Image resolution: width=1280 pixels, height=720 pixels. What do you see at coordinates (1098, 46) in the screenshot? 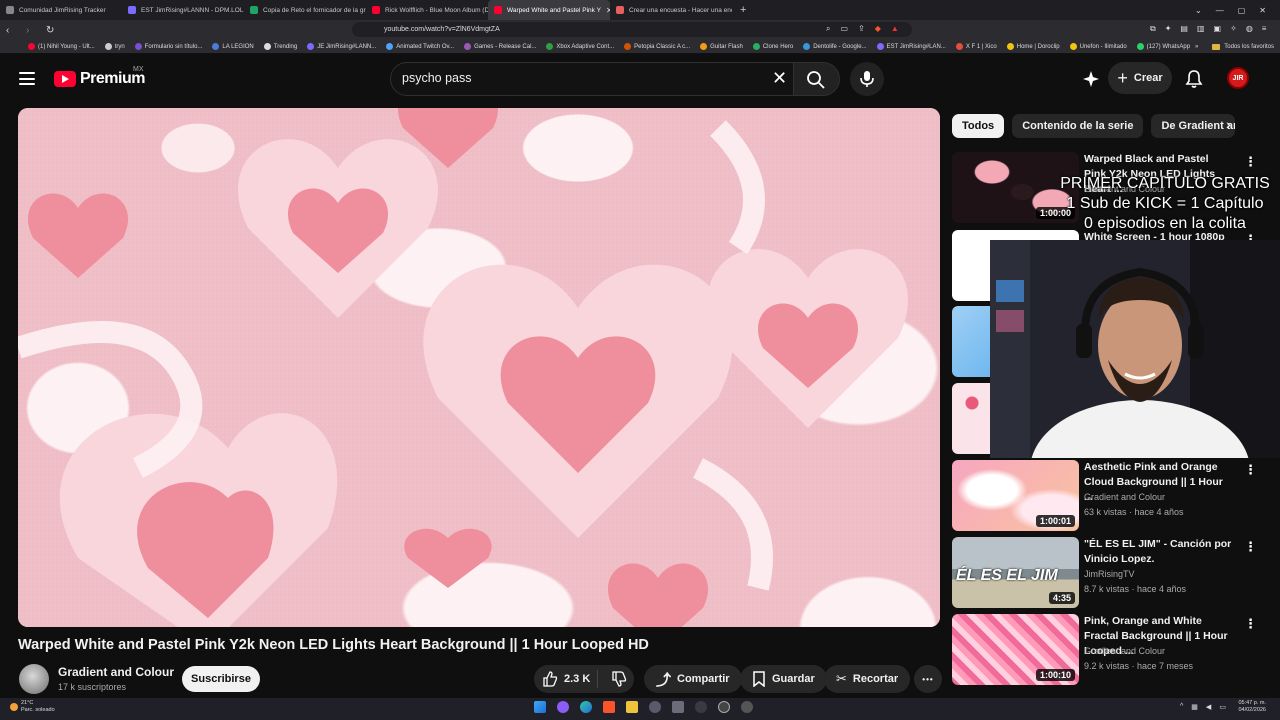
I see `bookmark-item: Unefon - Ilimitado` at bounding box center [1098, 46].